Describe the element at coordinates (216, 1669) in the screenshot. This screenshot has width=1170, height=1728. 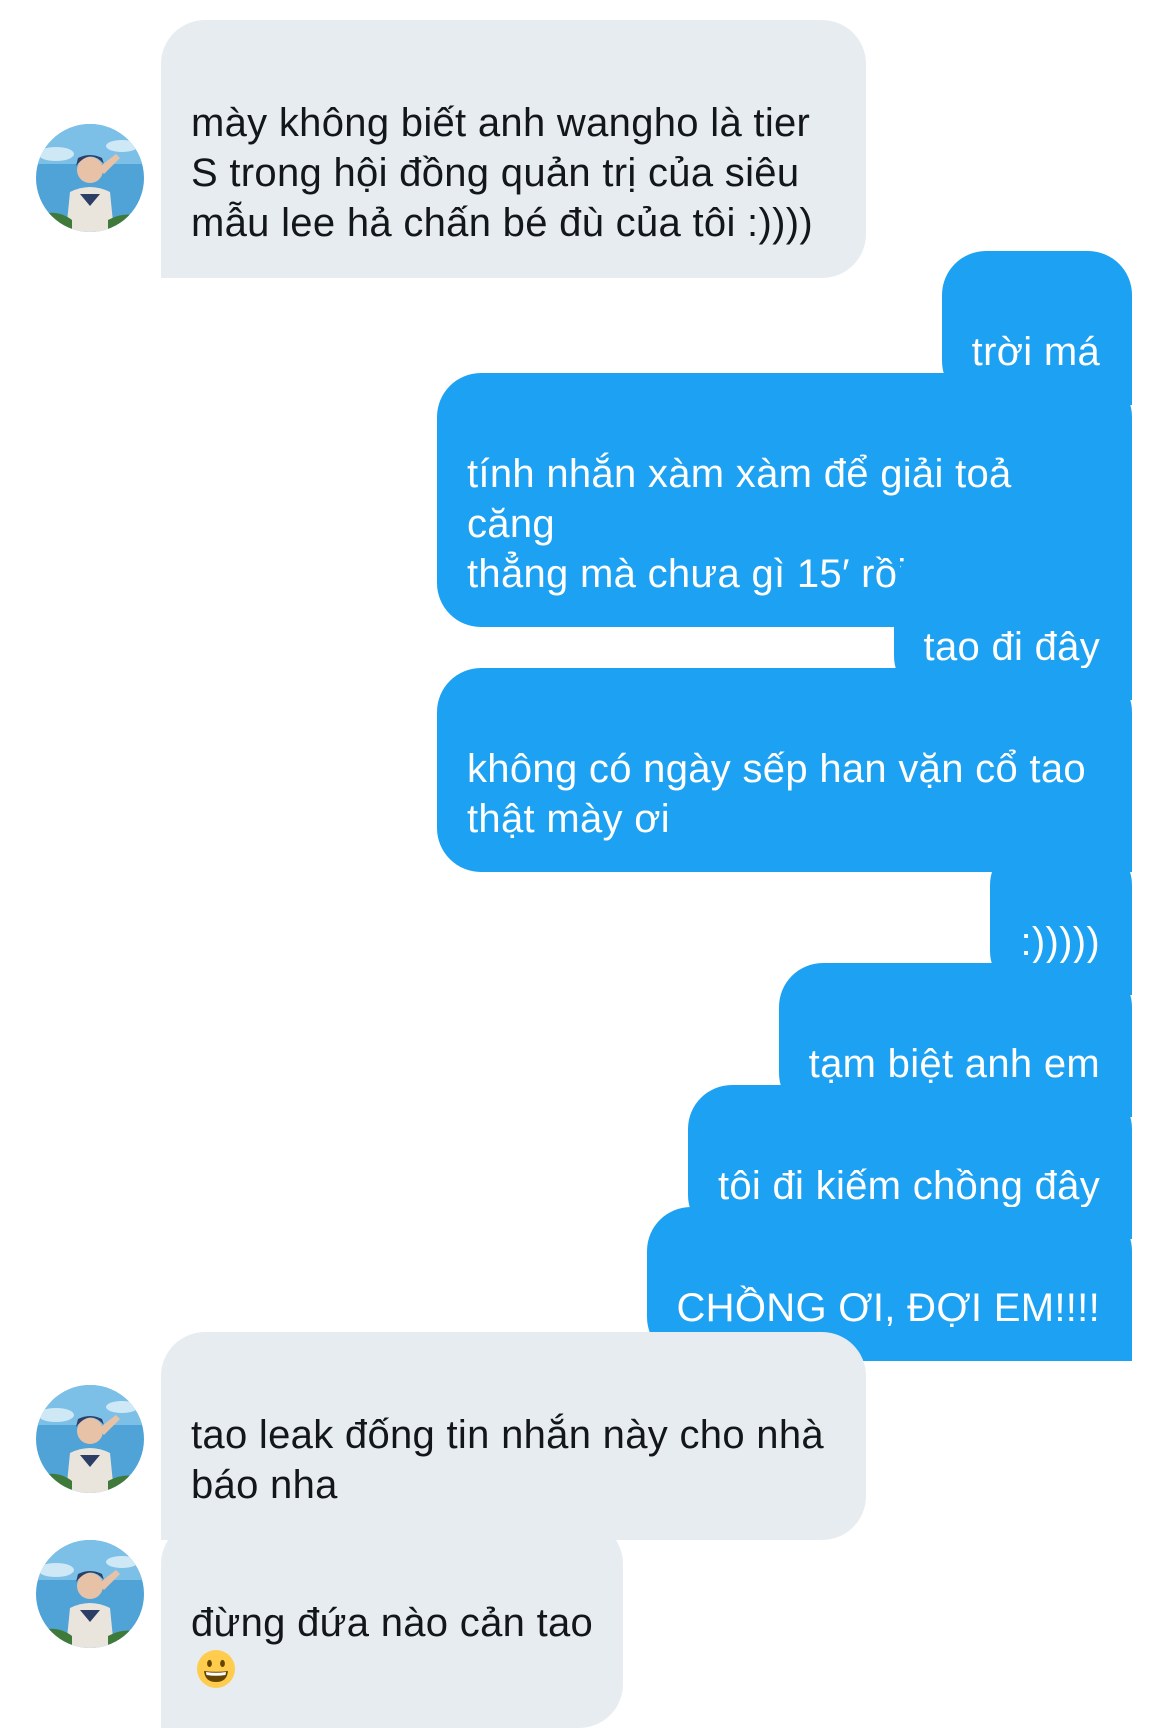
I see `grinning-face-emoji` at that location.